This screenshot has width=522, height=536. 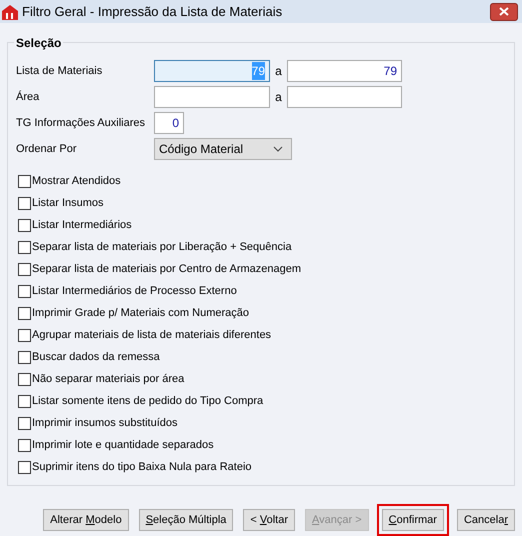 What do you see at coordinates (86, 520) in the screenshot?
I see `dialog-button: Alterar Modelo` at bounding box center [86, 520].